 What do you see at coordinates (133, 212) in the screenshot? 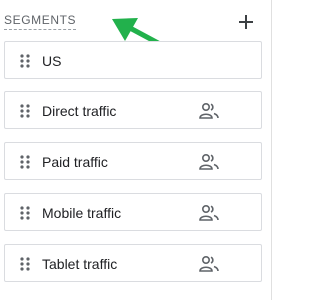
I see `segment-card-mobile-traffic: Mobile traffic` at bounding box center [133, 212].